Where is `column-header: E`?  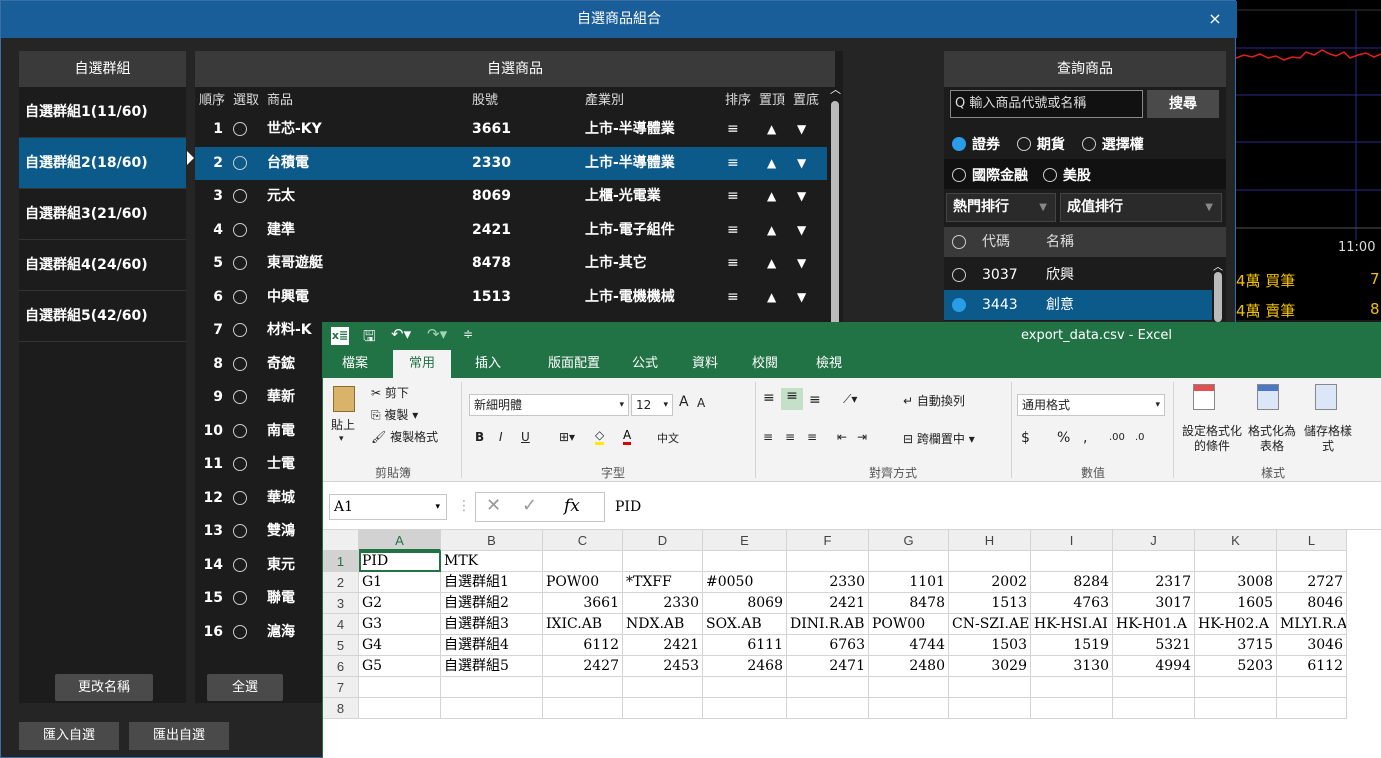
column-header: E is located at coordinates (745, 540).